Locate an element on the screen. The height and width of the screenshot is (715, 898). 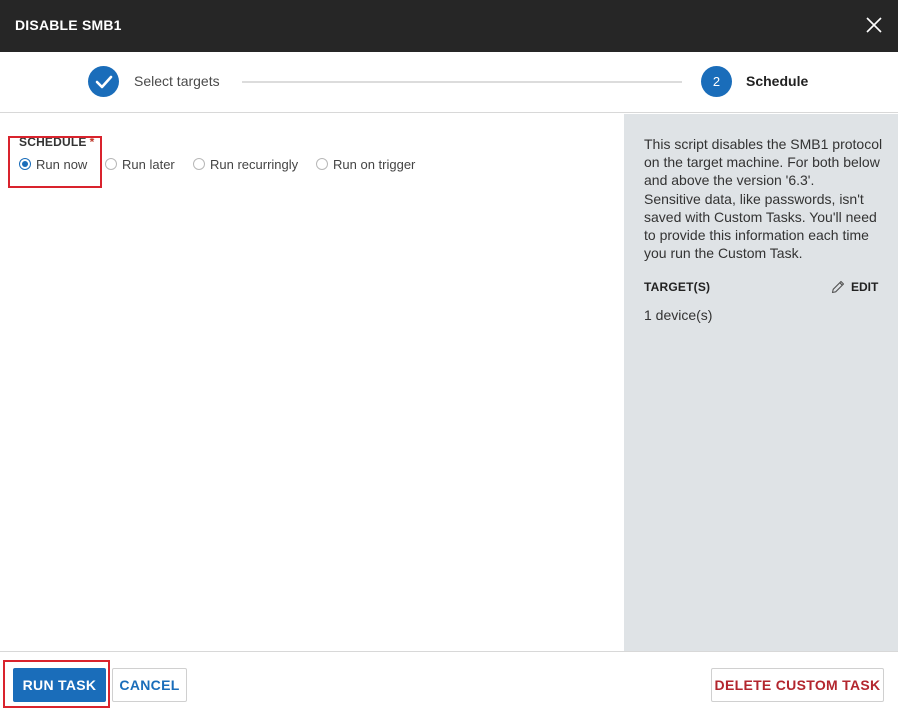
targets-label: TARGET(S) is located at coordinates (677, 287).